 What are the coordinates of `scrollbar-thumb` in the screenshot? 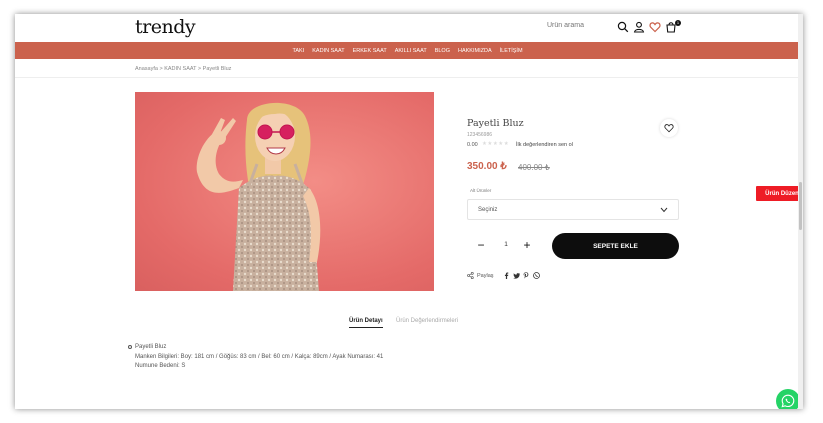 It's located at (800, 206).